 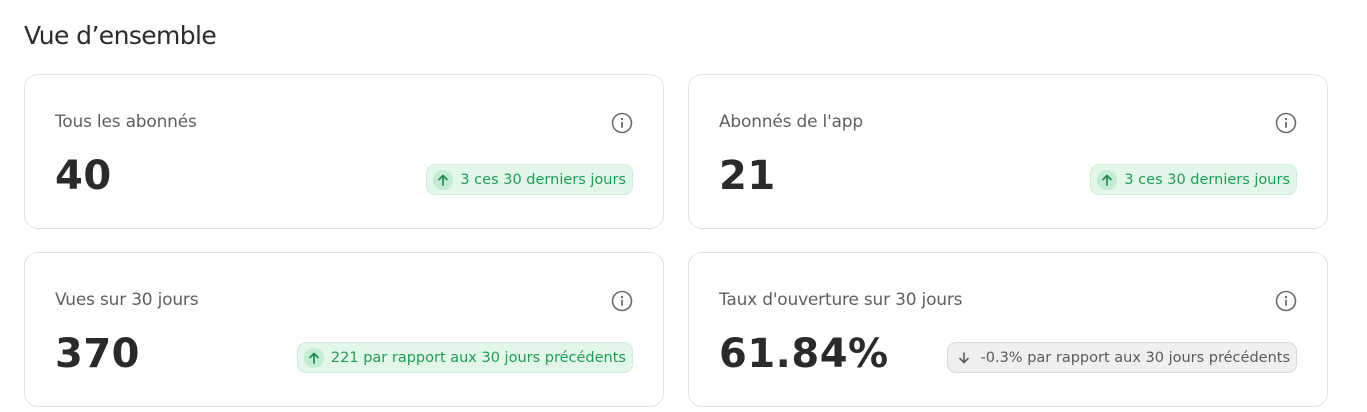 I want to click on stat-card-value: 21, so click(x=747, y=176).